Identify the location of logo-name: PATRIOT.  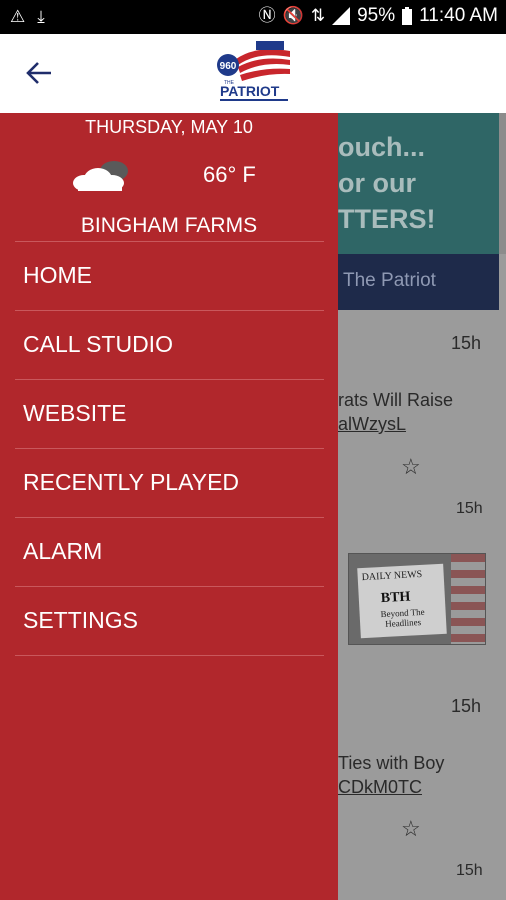
(250, 91).